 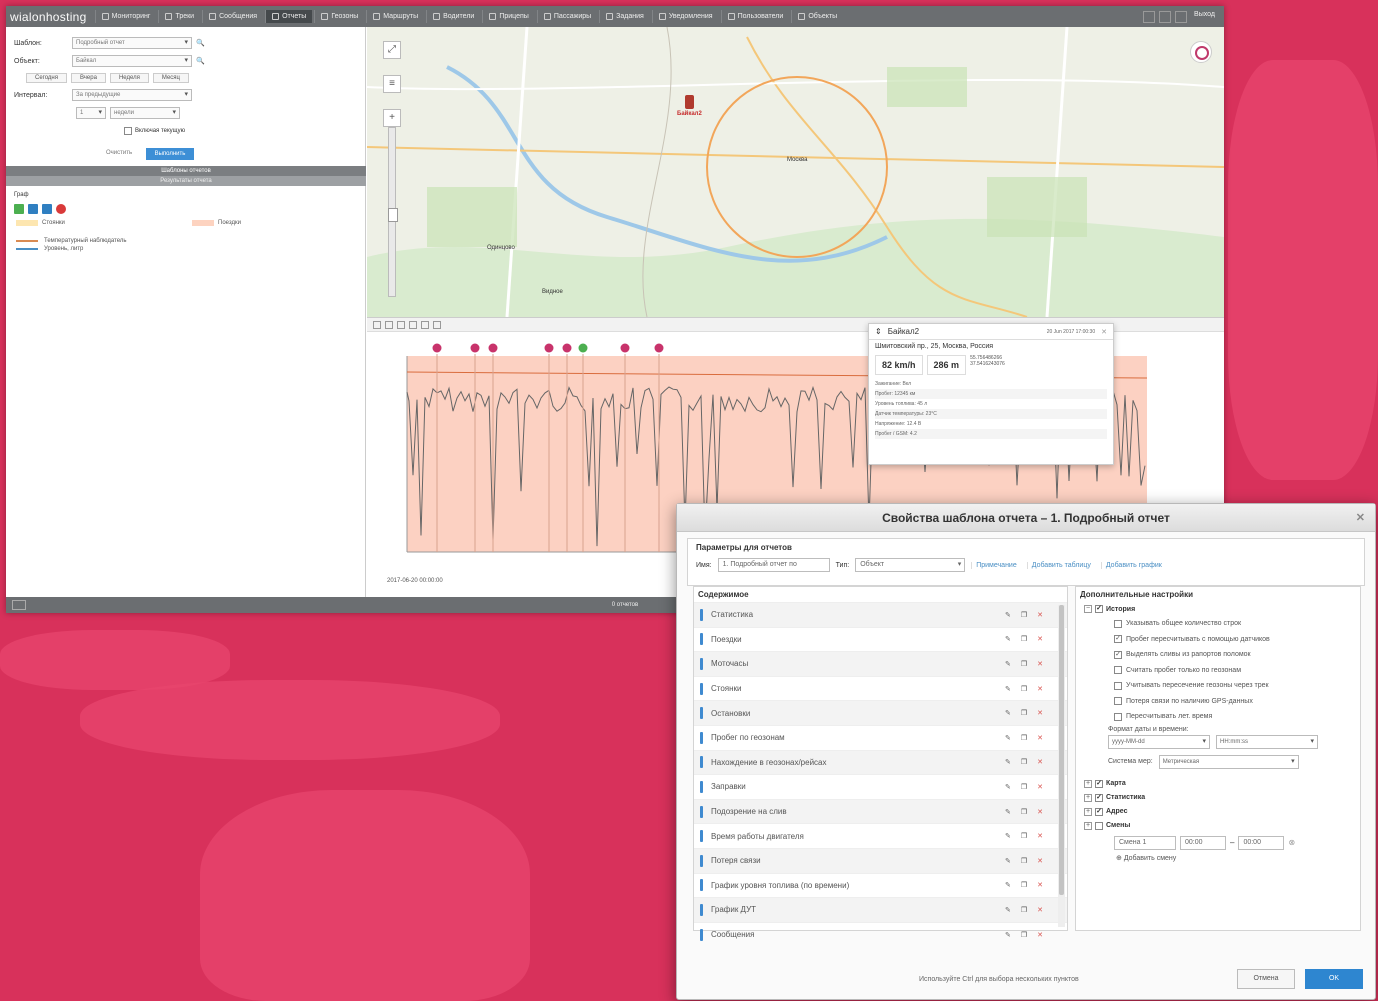 I want to click on table-row: Подозрение на слив ✎ ❐ ✕, so click(x=880, y=811).